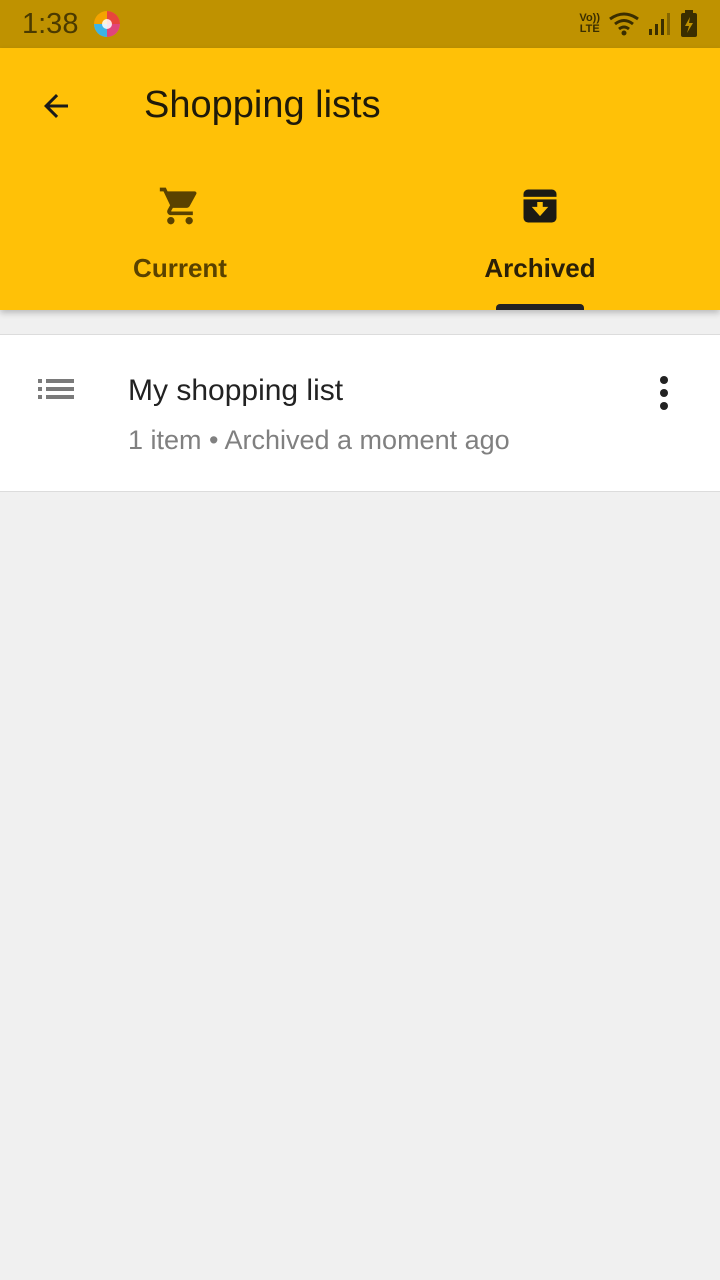 This screenshot has height=1280, width=720. What do you see at coordinates (659, 24) in the screenshot?
I see `signal-icon` at bounding box center [659, 24].